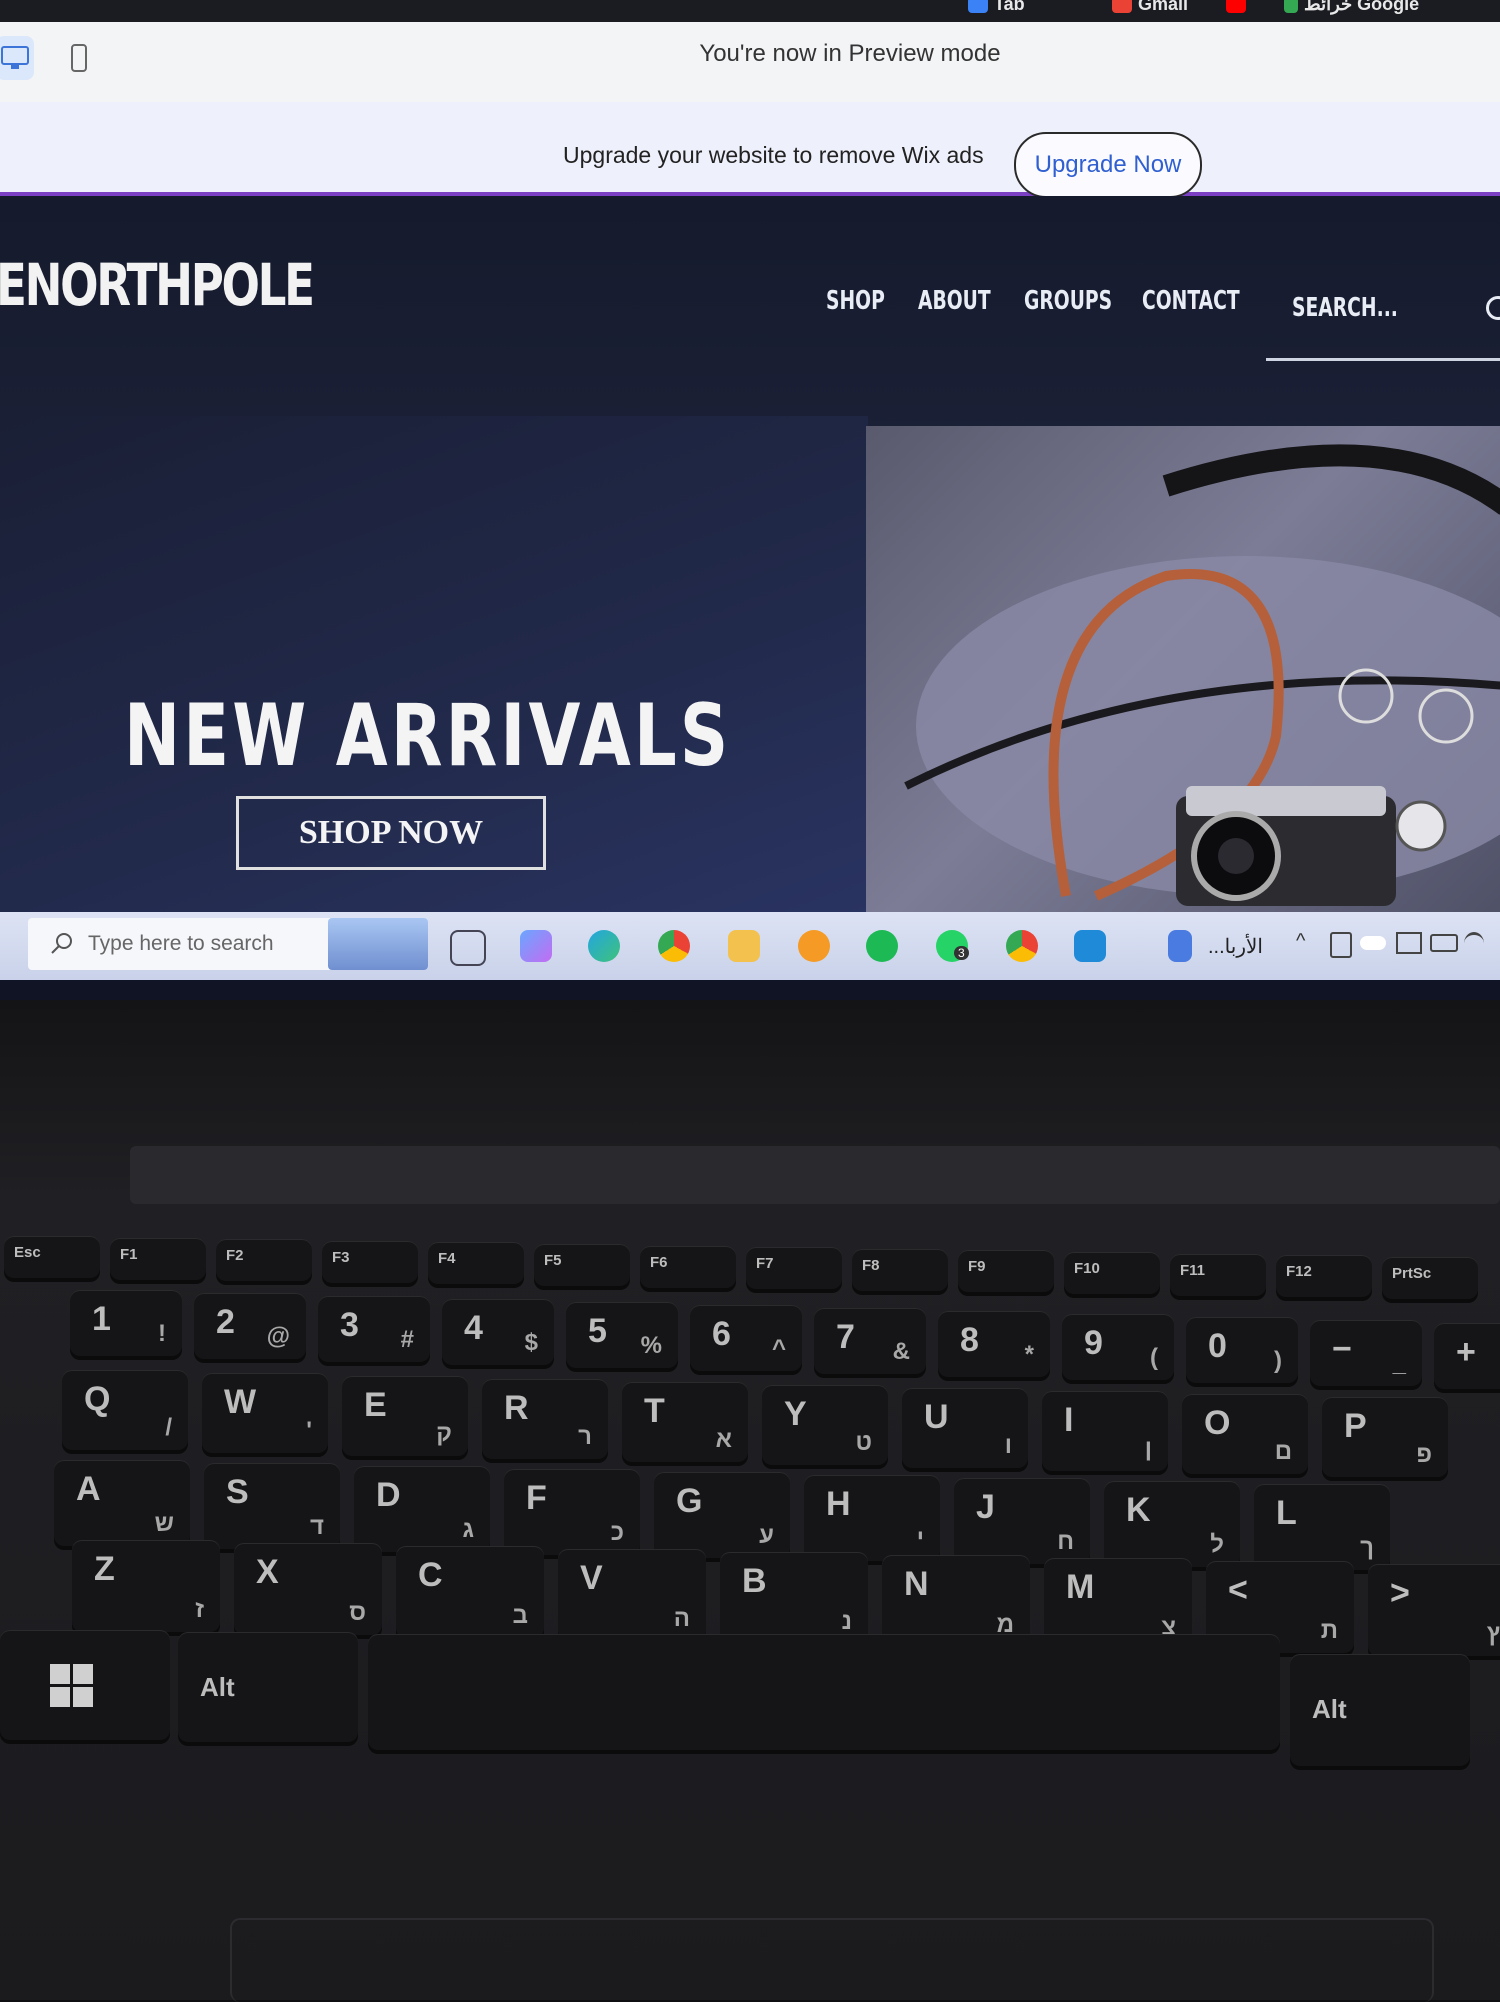  I want to click on bookmark-youtube, so click(1239, 7).